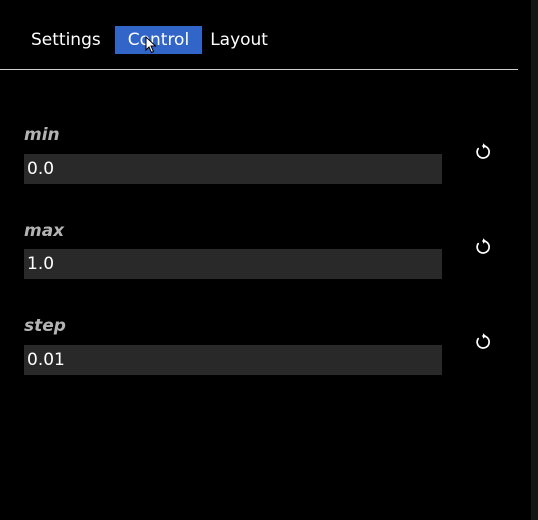 The image size is (538, 520). I want to click on min-input, so click(233, 169).